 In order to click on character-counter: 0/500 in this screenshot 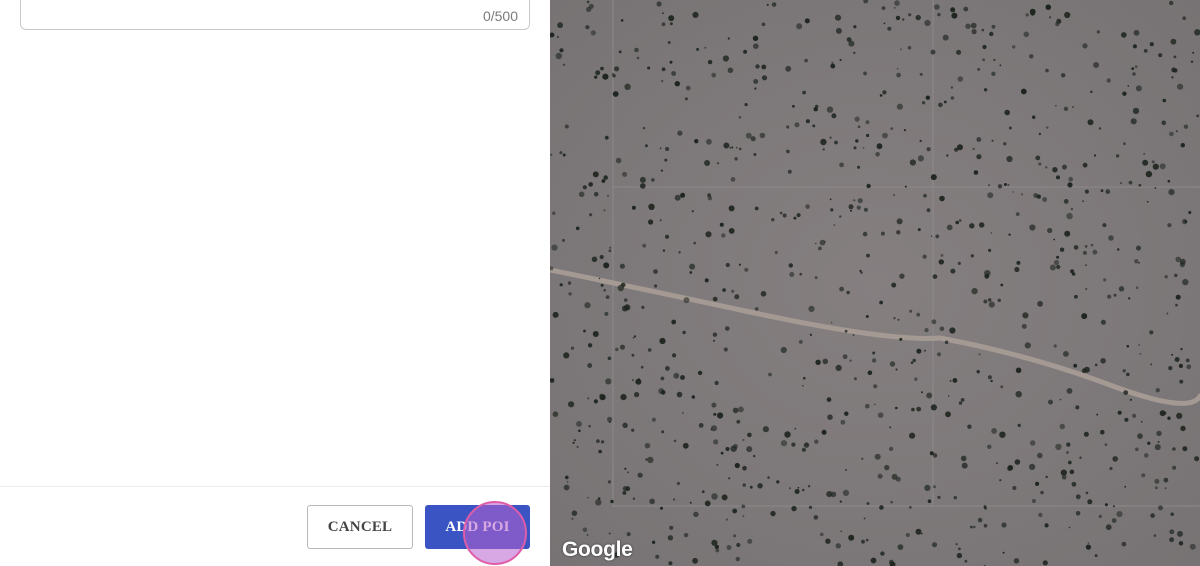, I will do `click(500, 16)`.